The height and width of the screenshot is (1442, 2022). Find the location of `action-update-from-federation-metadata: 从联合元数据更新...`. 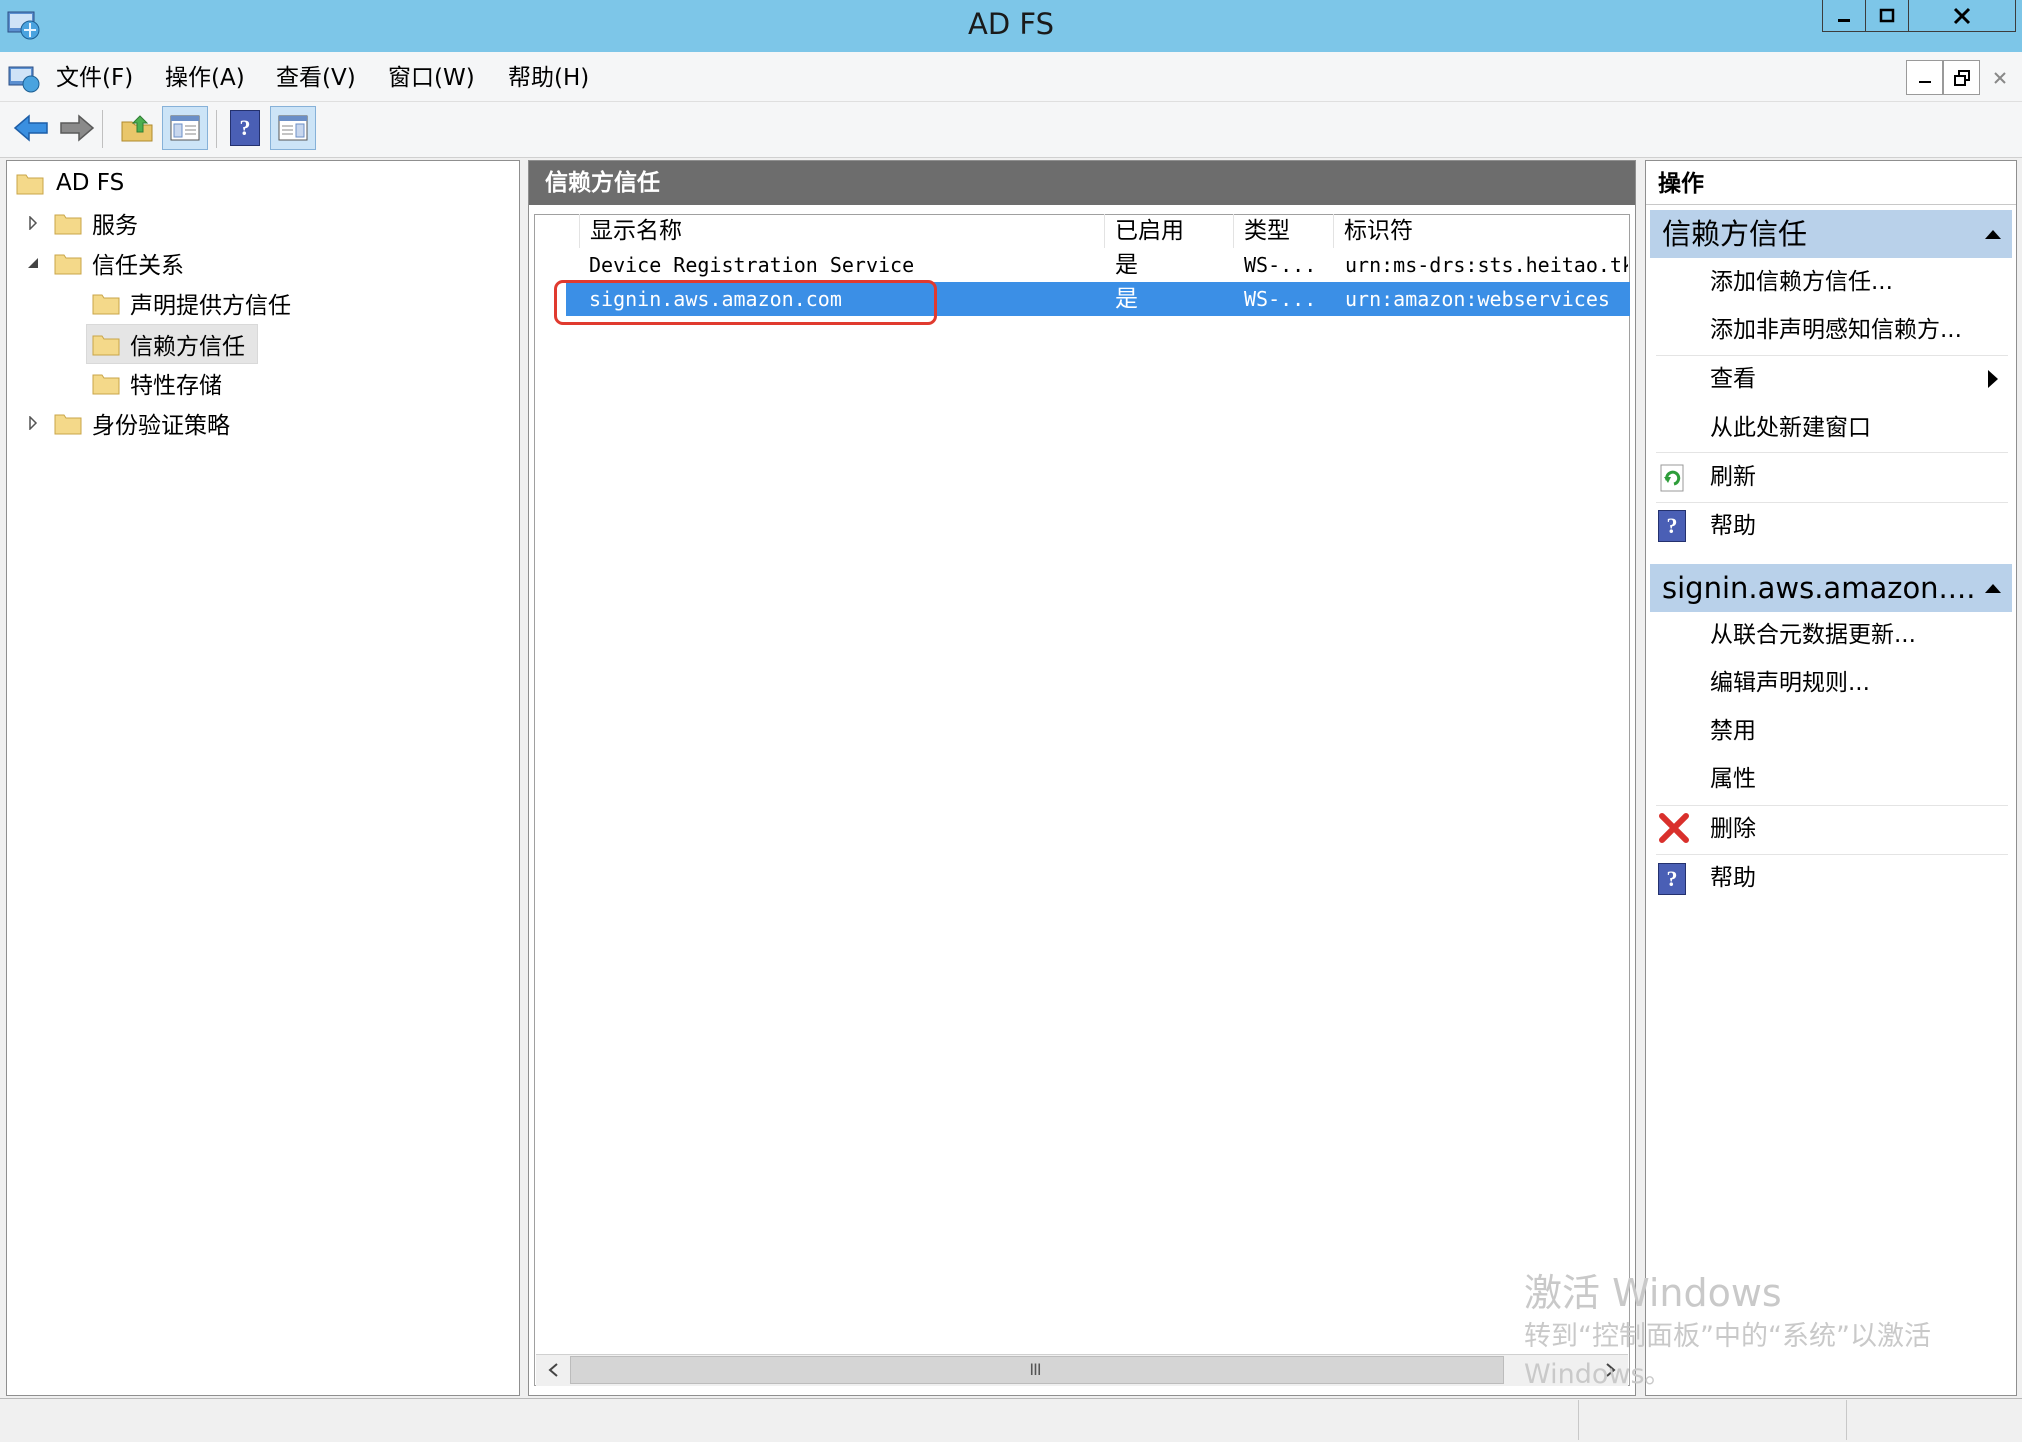

action-update-from-federation-metadata: 从联合元数据更新... is located at coordinates (1831, 635).